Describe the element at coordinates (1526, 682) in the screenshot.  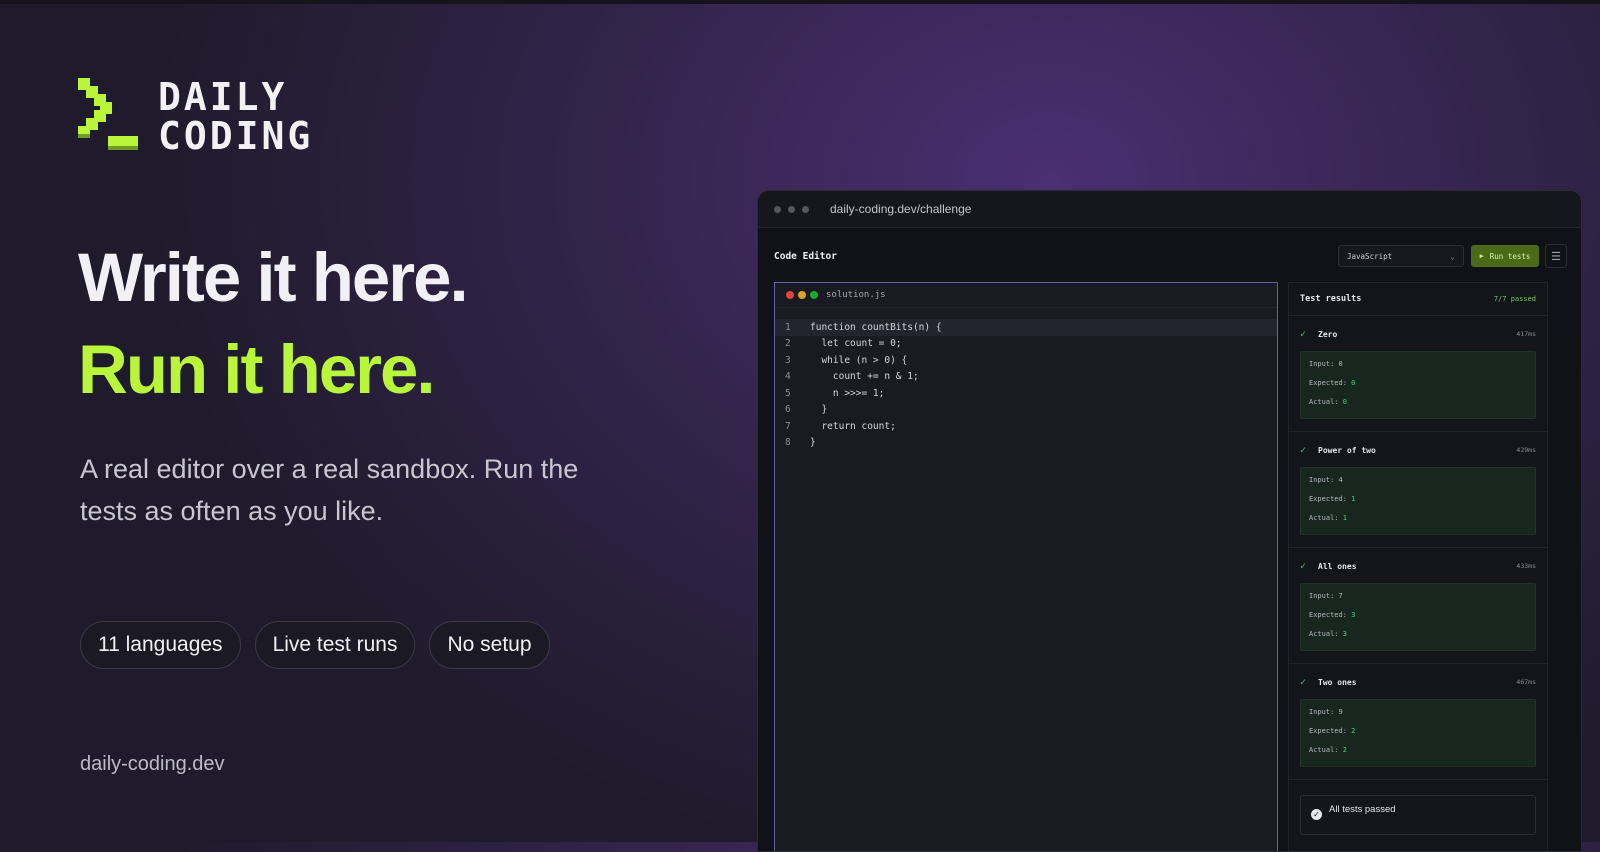
I see `test-duration: 467ms` at that location.